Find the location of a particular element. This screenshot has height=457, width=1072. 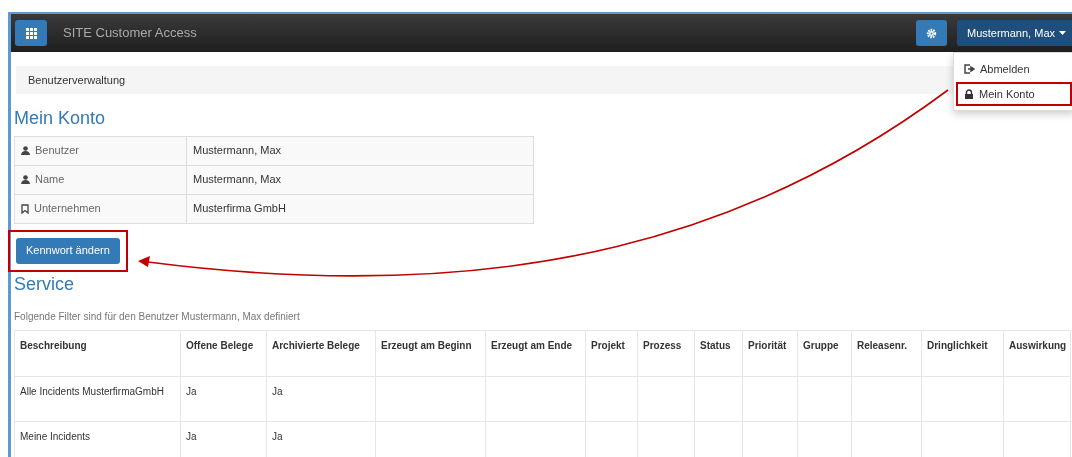

column-header: Erzeugt am Ende is located at coordinates (535, 353).